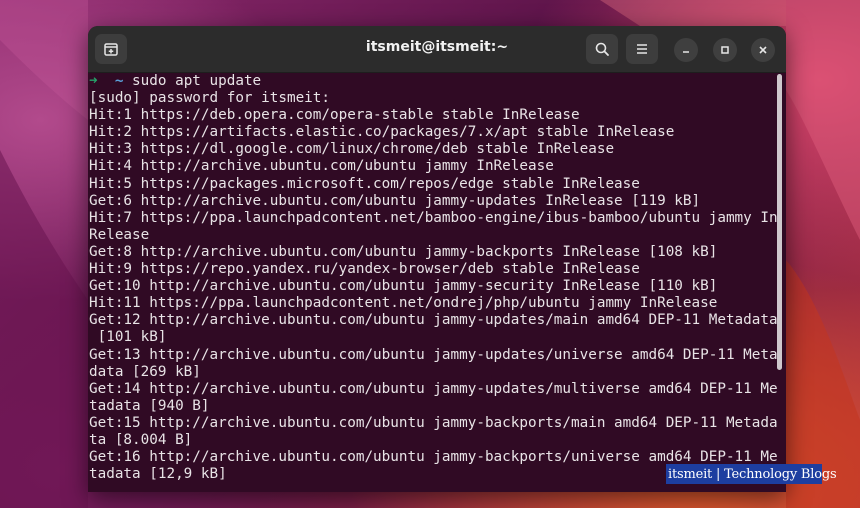  I want to click on hamburger-menu-icon, so click(642, 49).